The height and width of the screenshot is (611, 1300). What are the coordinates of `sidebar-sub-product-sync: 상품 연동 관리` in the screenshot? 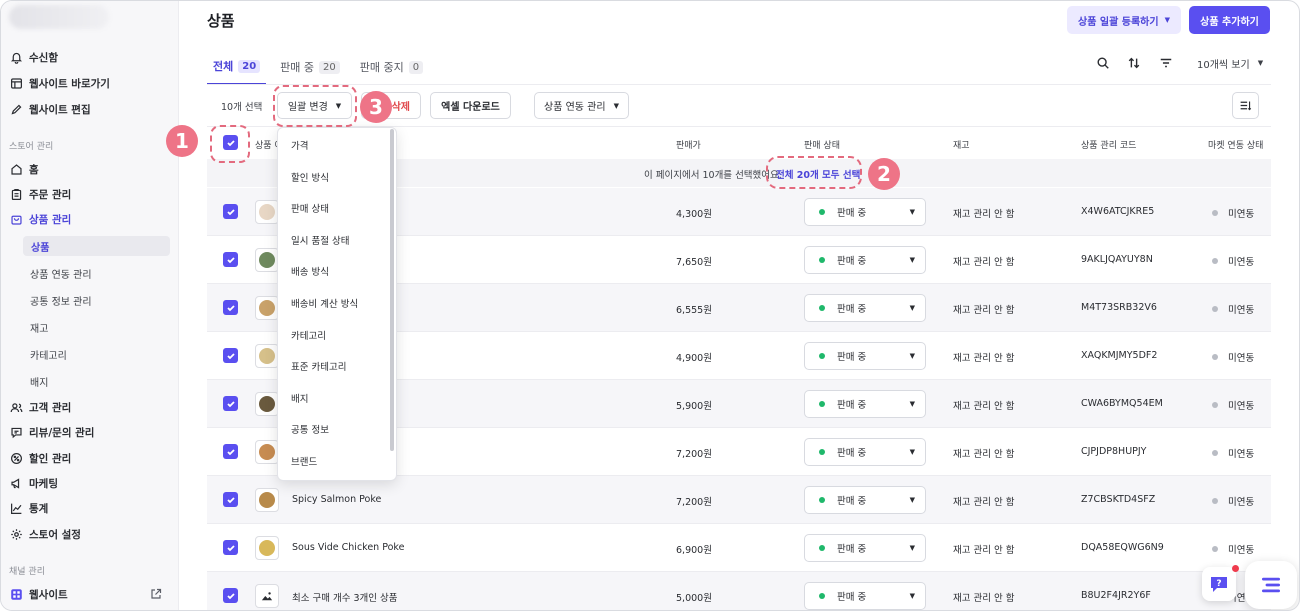 It's located at (61, 273).